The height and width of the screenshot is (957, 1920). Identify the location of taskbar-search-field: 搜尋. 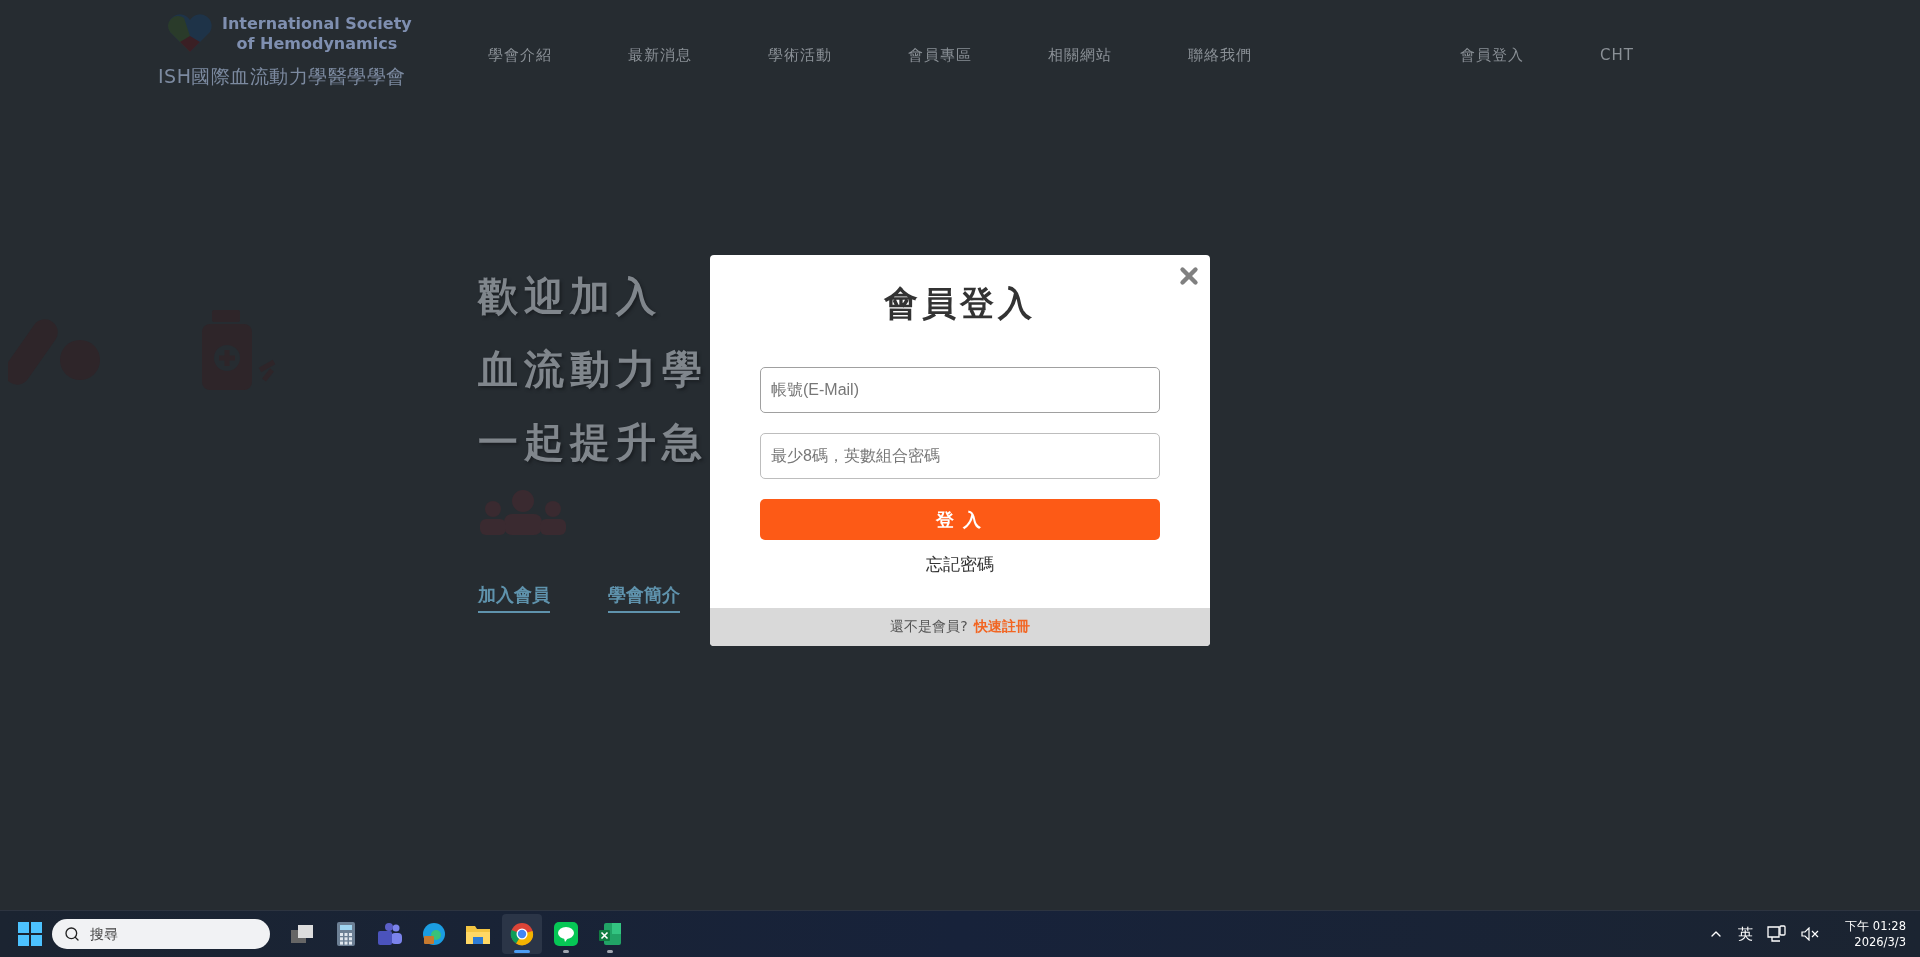
(161, 934).